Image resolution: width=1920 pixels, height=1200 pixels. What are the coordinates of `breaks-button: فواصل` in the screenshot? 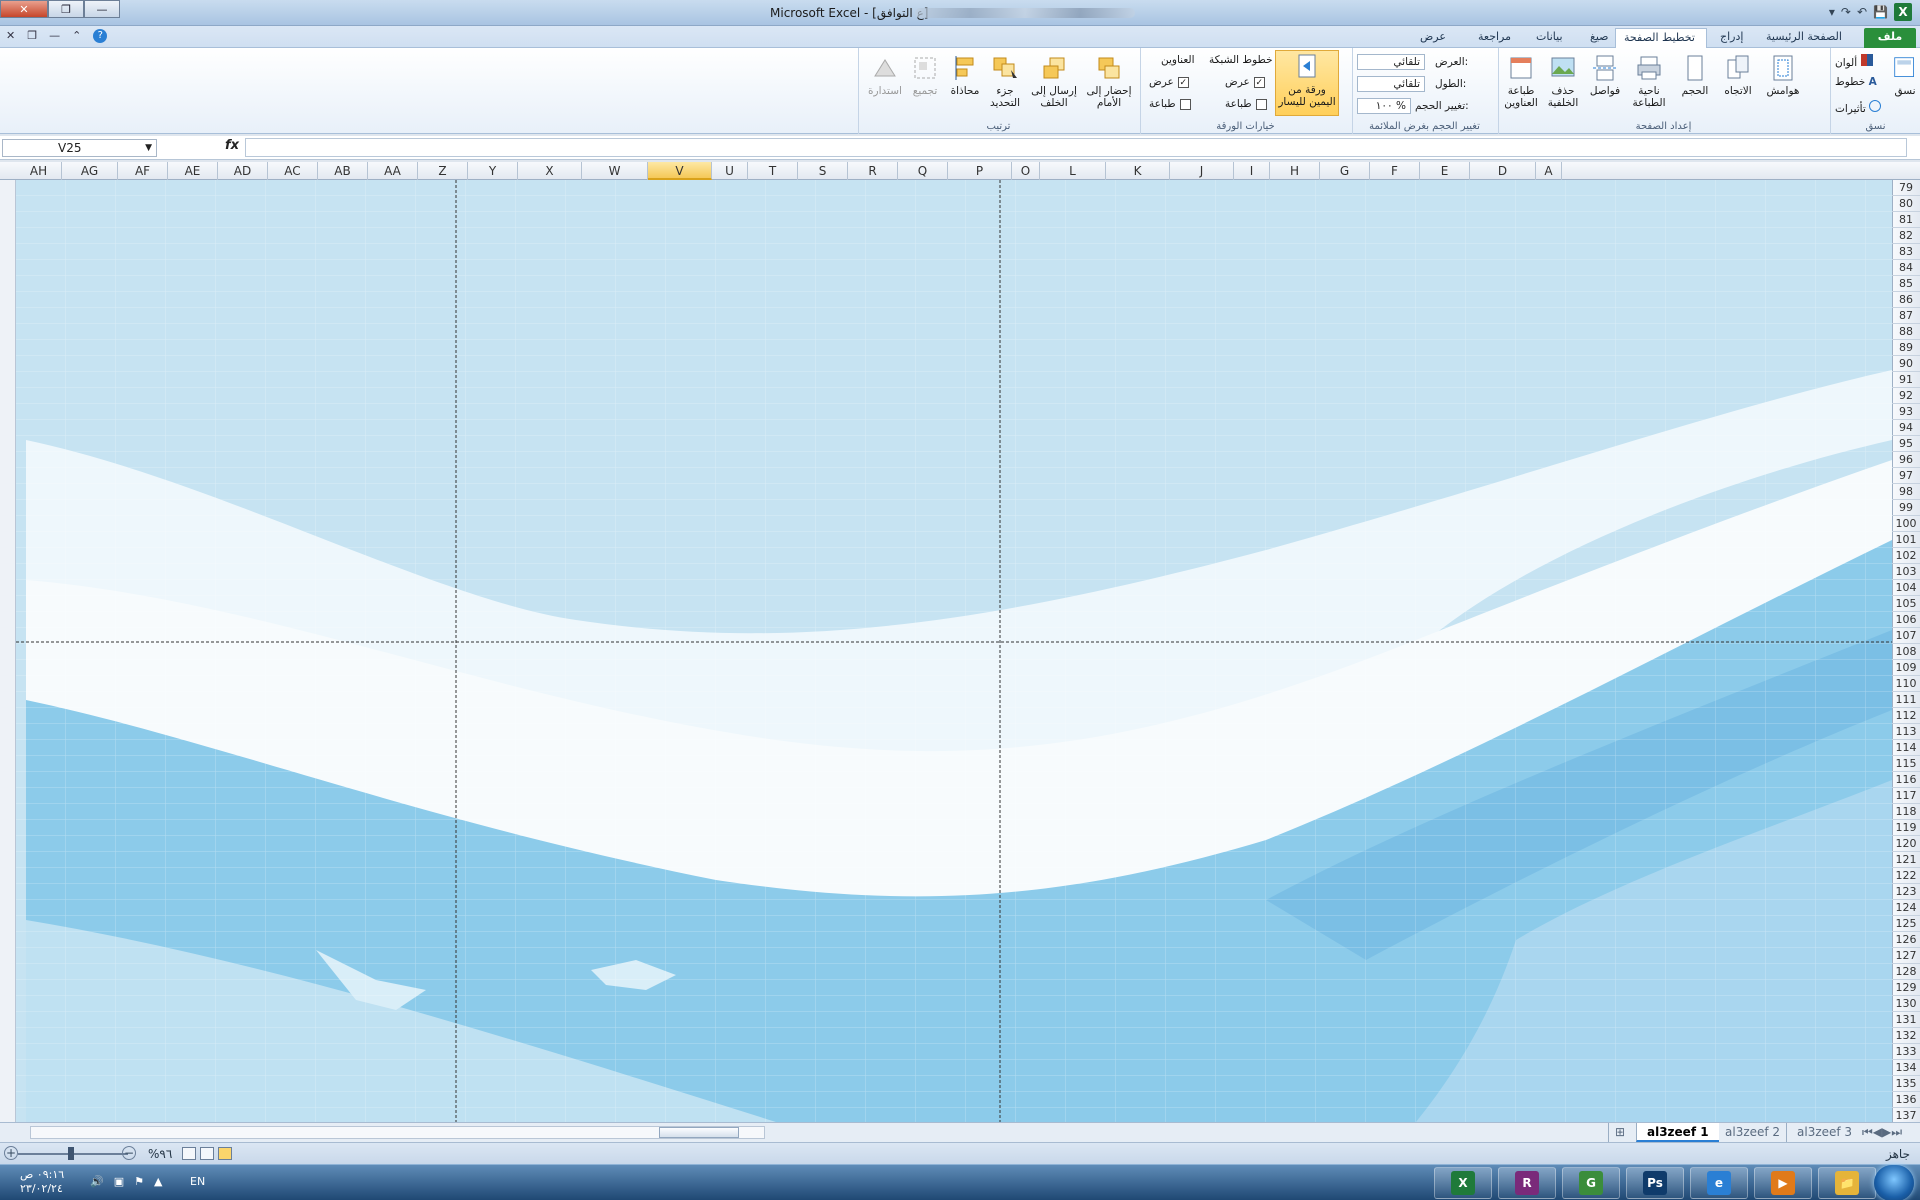 It's located at (1605, 75).